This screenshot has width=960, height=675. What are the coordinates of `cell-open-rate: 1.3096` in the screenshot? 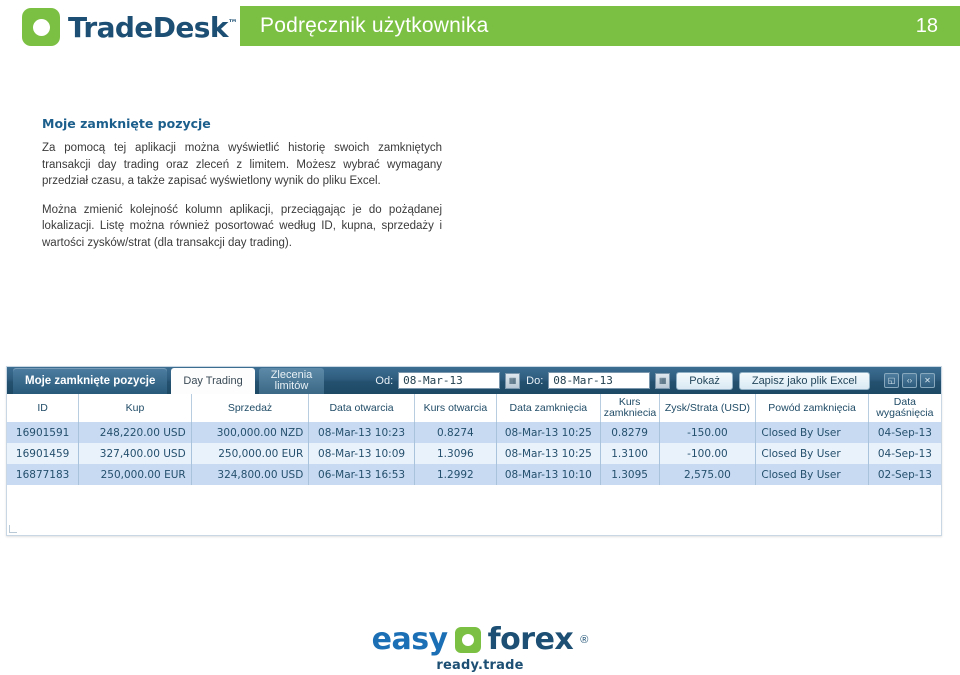 It's located at (455, 453).